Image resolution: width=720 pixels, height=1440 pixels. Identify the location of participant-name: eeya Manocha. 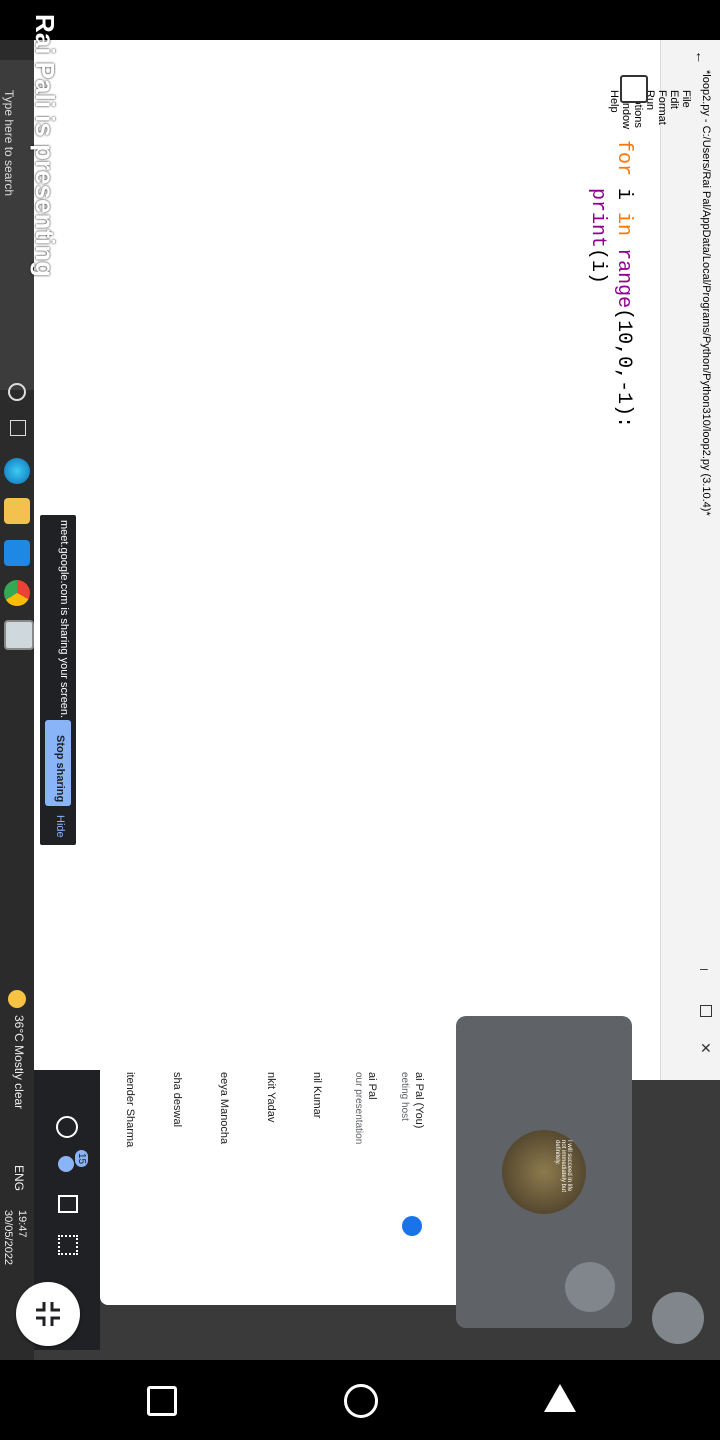
(224, 1108).